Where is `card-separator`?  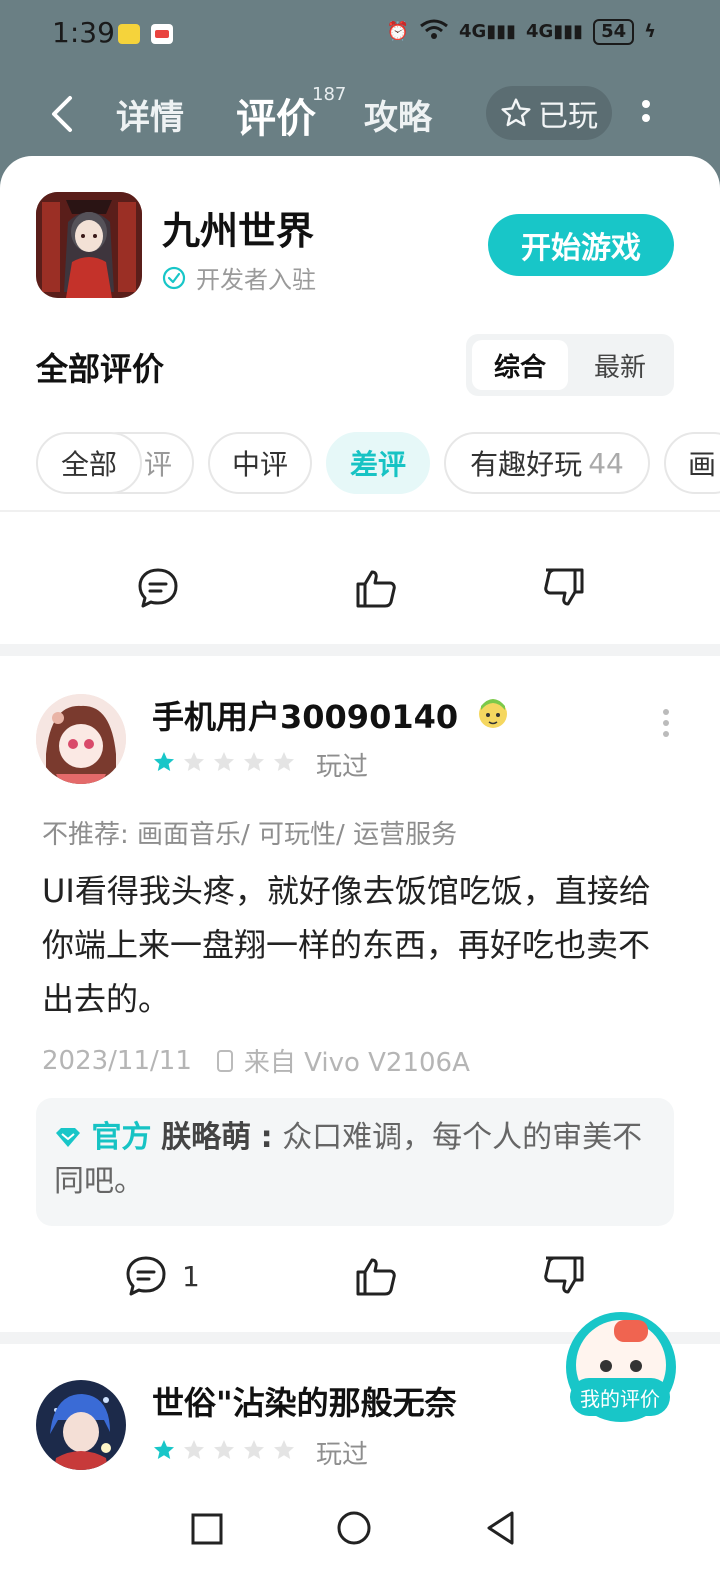
card-separator is located at coordinates (360, 650).